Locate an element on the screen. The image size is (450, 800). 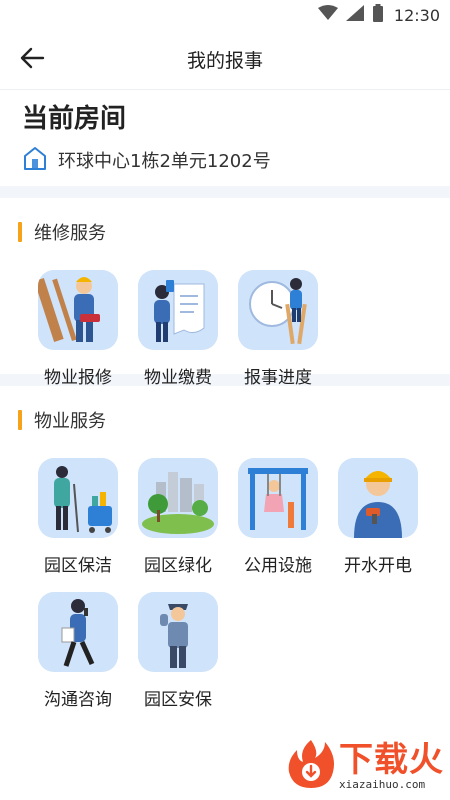
electrician-illustration-icon is located at coordinates (378, 498).